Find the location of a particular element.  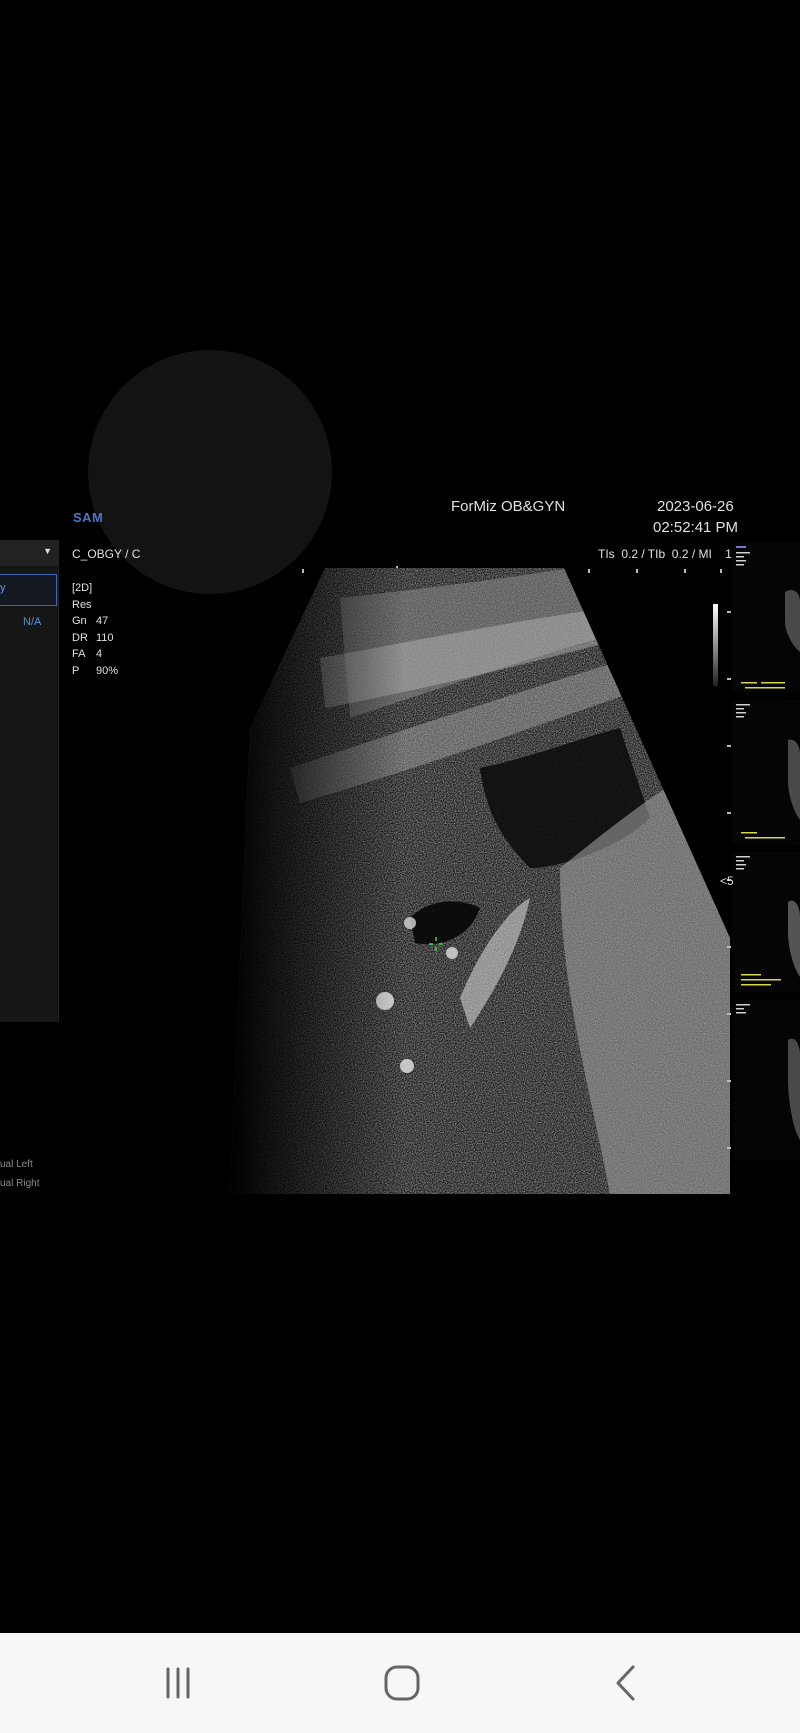

grayscale-bar is located at coordinates (715, 645).